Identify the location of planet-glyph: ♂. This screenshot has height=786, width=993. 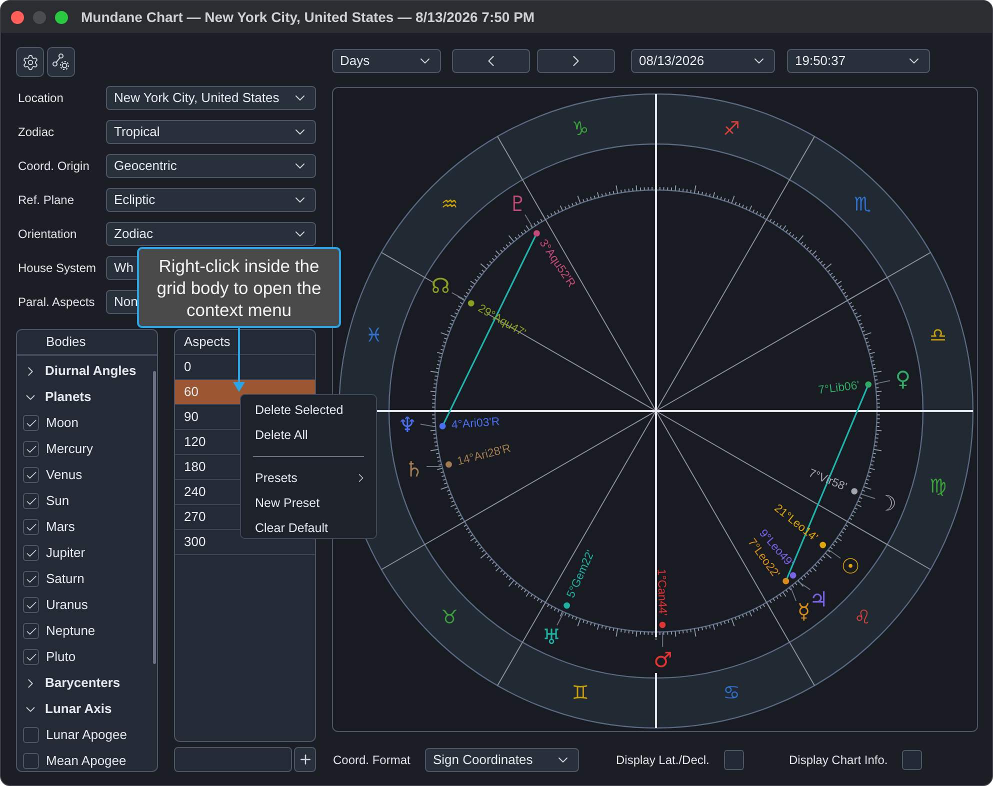
(663, 660).